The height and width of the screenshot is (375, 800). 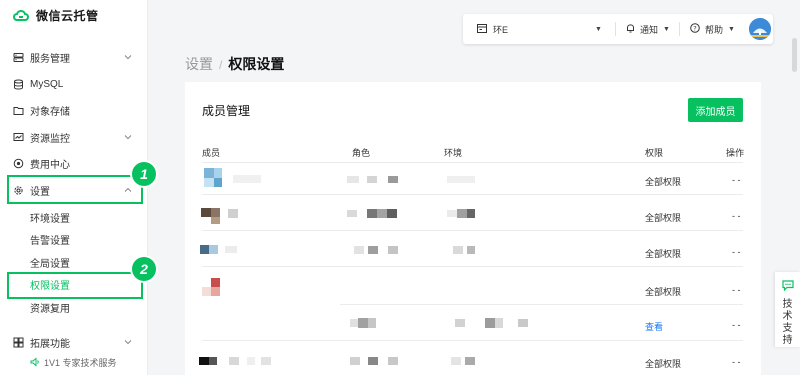 I want to click on notify-button: 通知 ▼, so click(x=648, y=29).